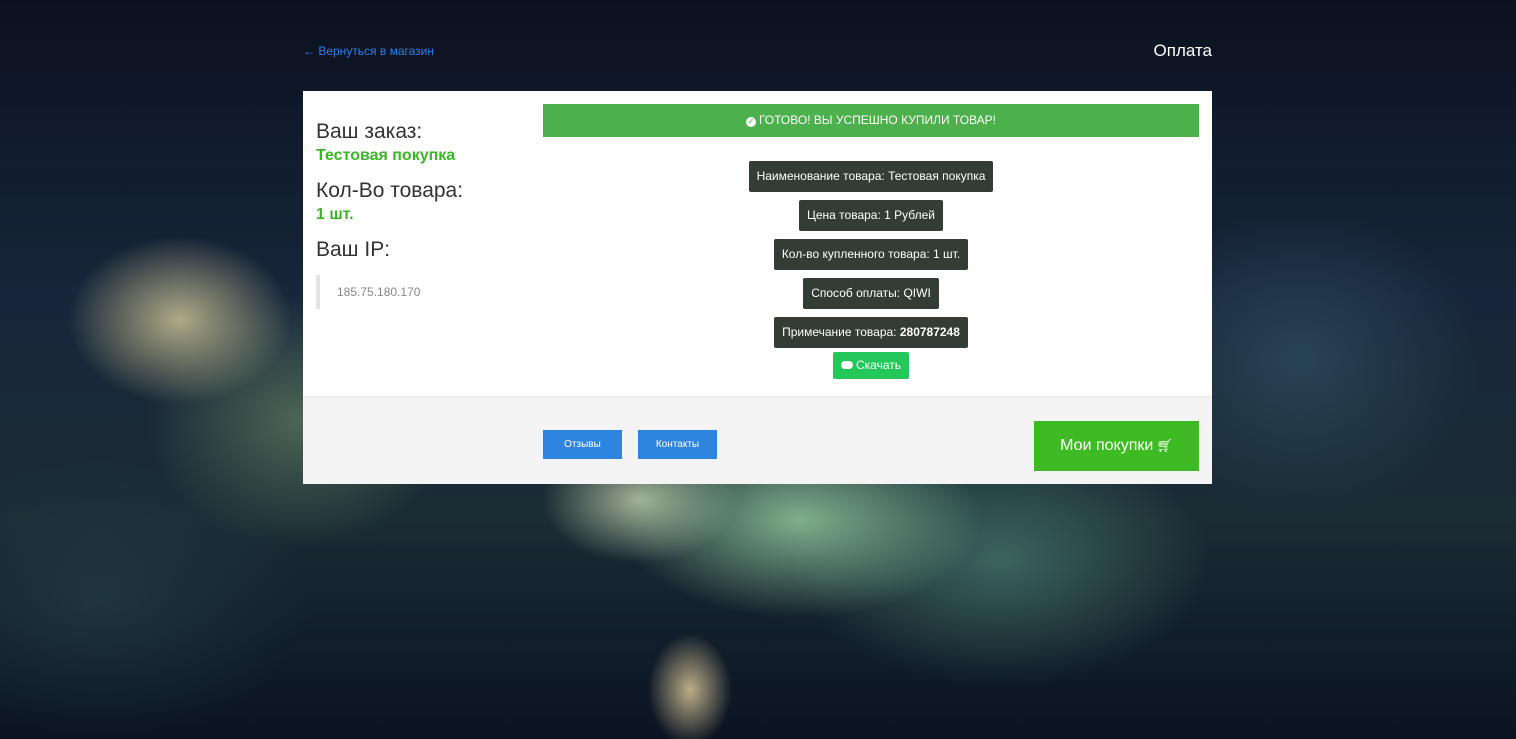 Image resolution: width=1516 pixels, height=739 pixels. Describe the element at coordinates (386, 155) in the screenshot. I see `order-value: Тестовая покупка` at that location.